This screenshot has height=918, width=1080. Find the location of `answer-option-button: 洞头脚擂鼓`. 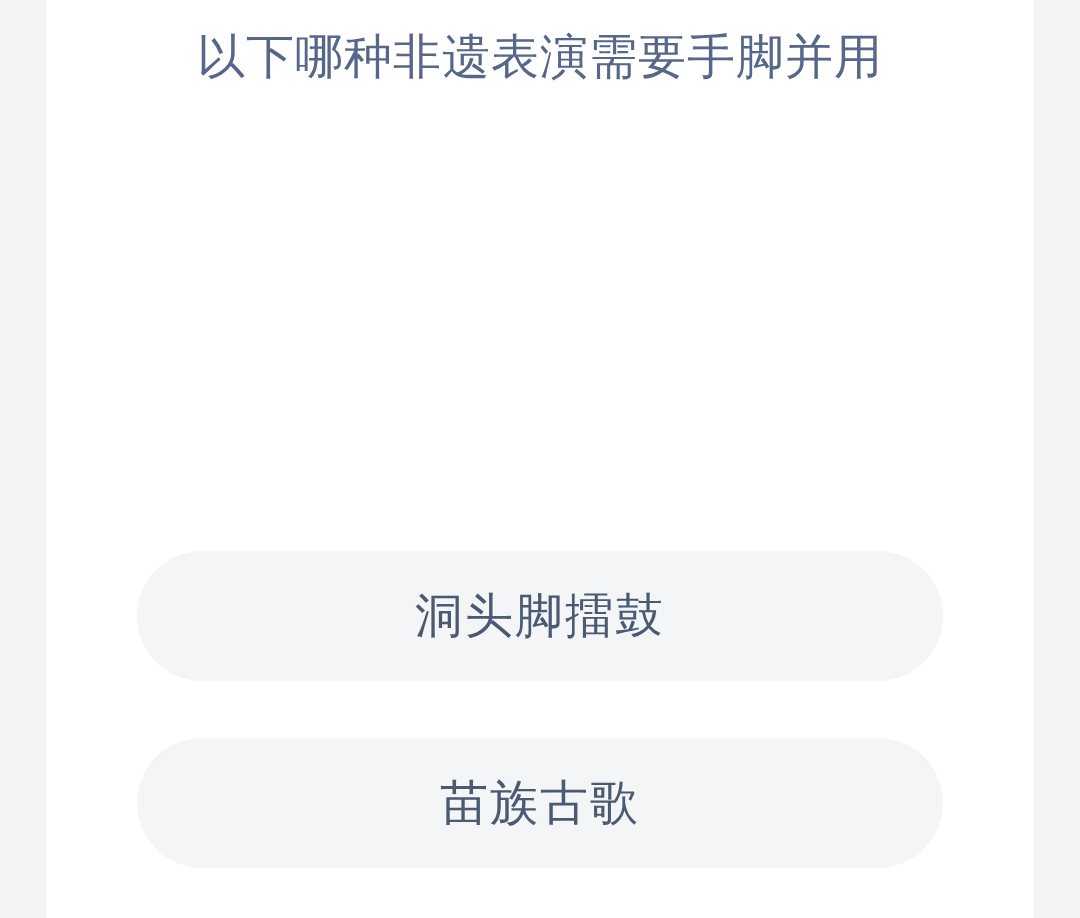

answer-option-button: 洞头脚擂鼓 is located at coordinates (540, 616).